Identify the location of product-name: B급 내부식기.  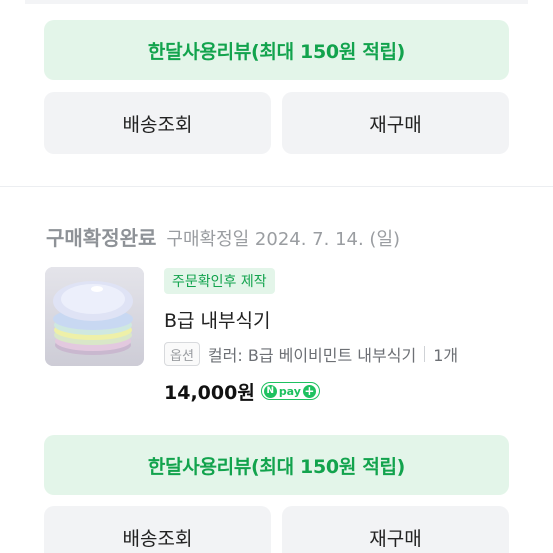
(217, 319).